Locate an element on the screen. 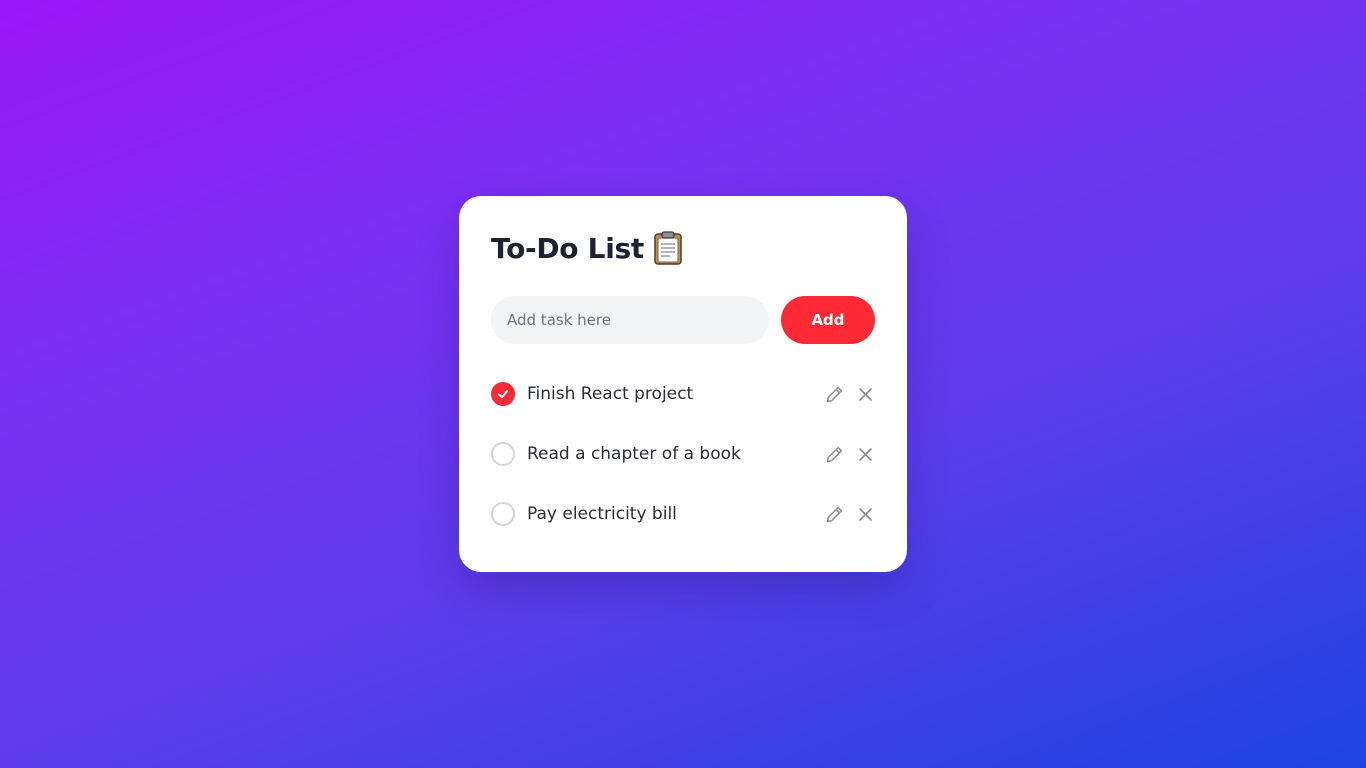  add-button: Add is located at coordinates (828, 320).